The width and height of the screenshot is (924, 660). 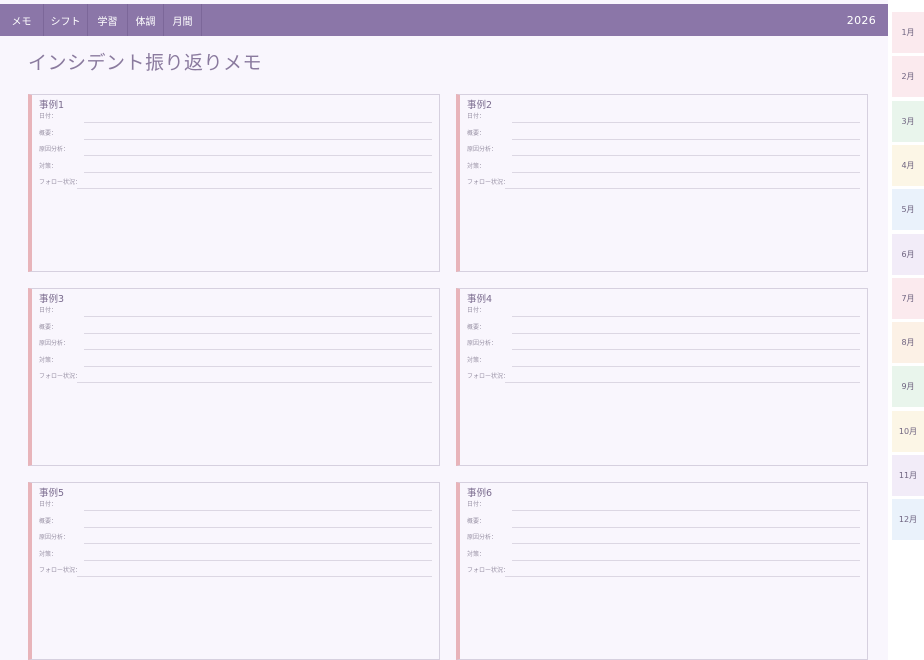 I want to click on case-card: 事例2 日付： 概要： 原因分析： 対策： フォロー状況：, so click(x=662, y=183).